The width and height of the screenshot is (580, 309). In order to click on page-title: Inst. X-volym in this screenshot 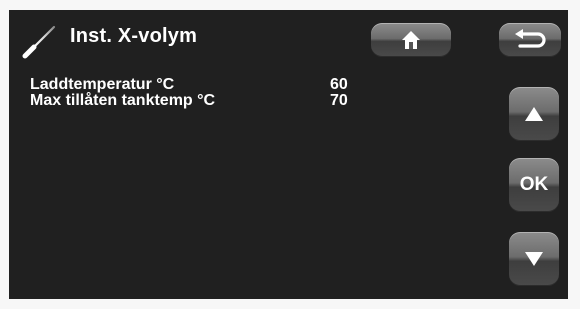, I will do `click(134, 36)`.